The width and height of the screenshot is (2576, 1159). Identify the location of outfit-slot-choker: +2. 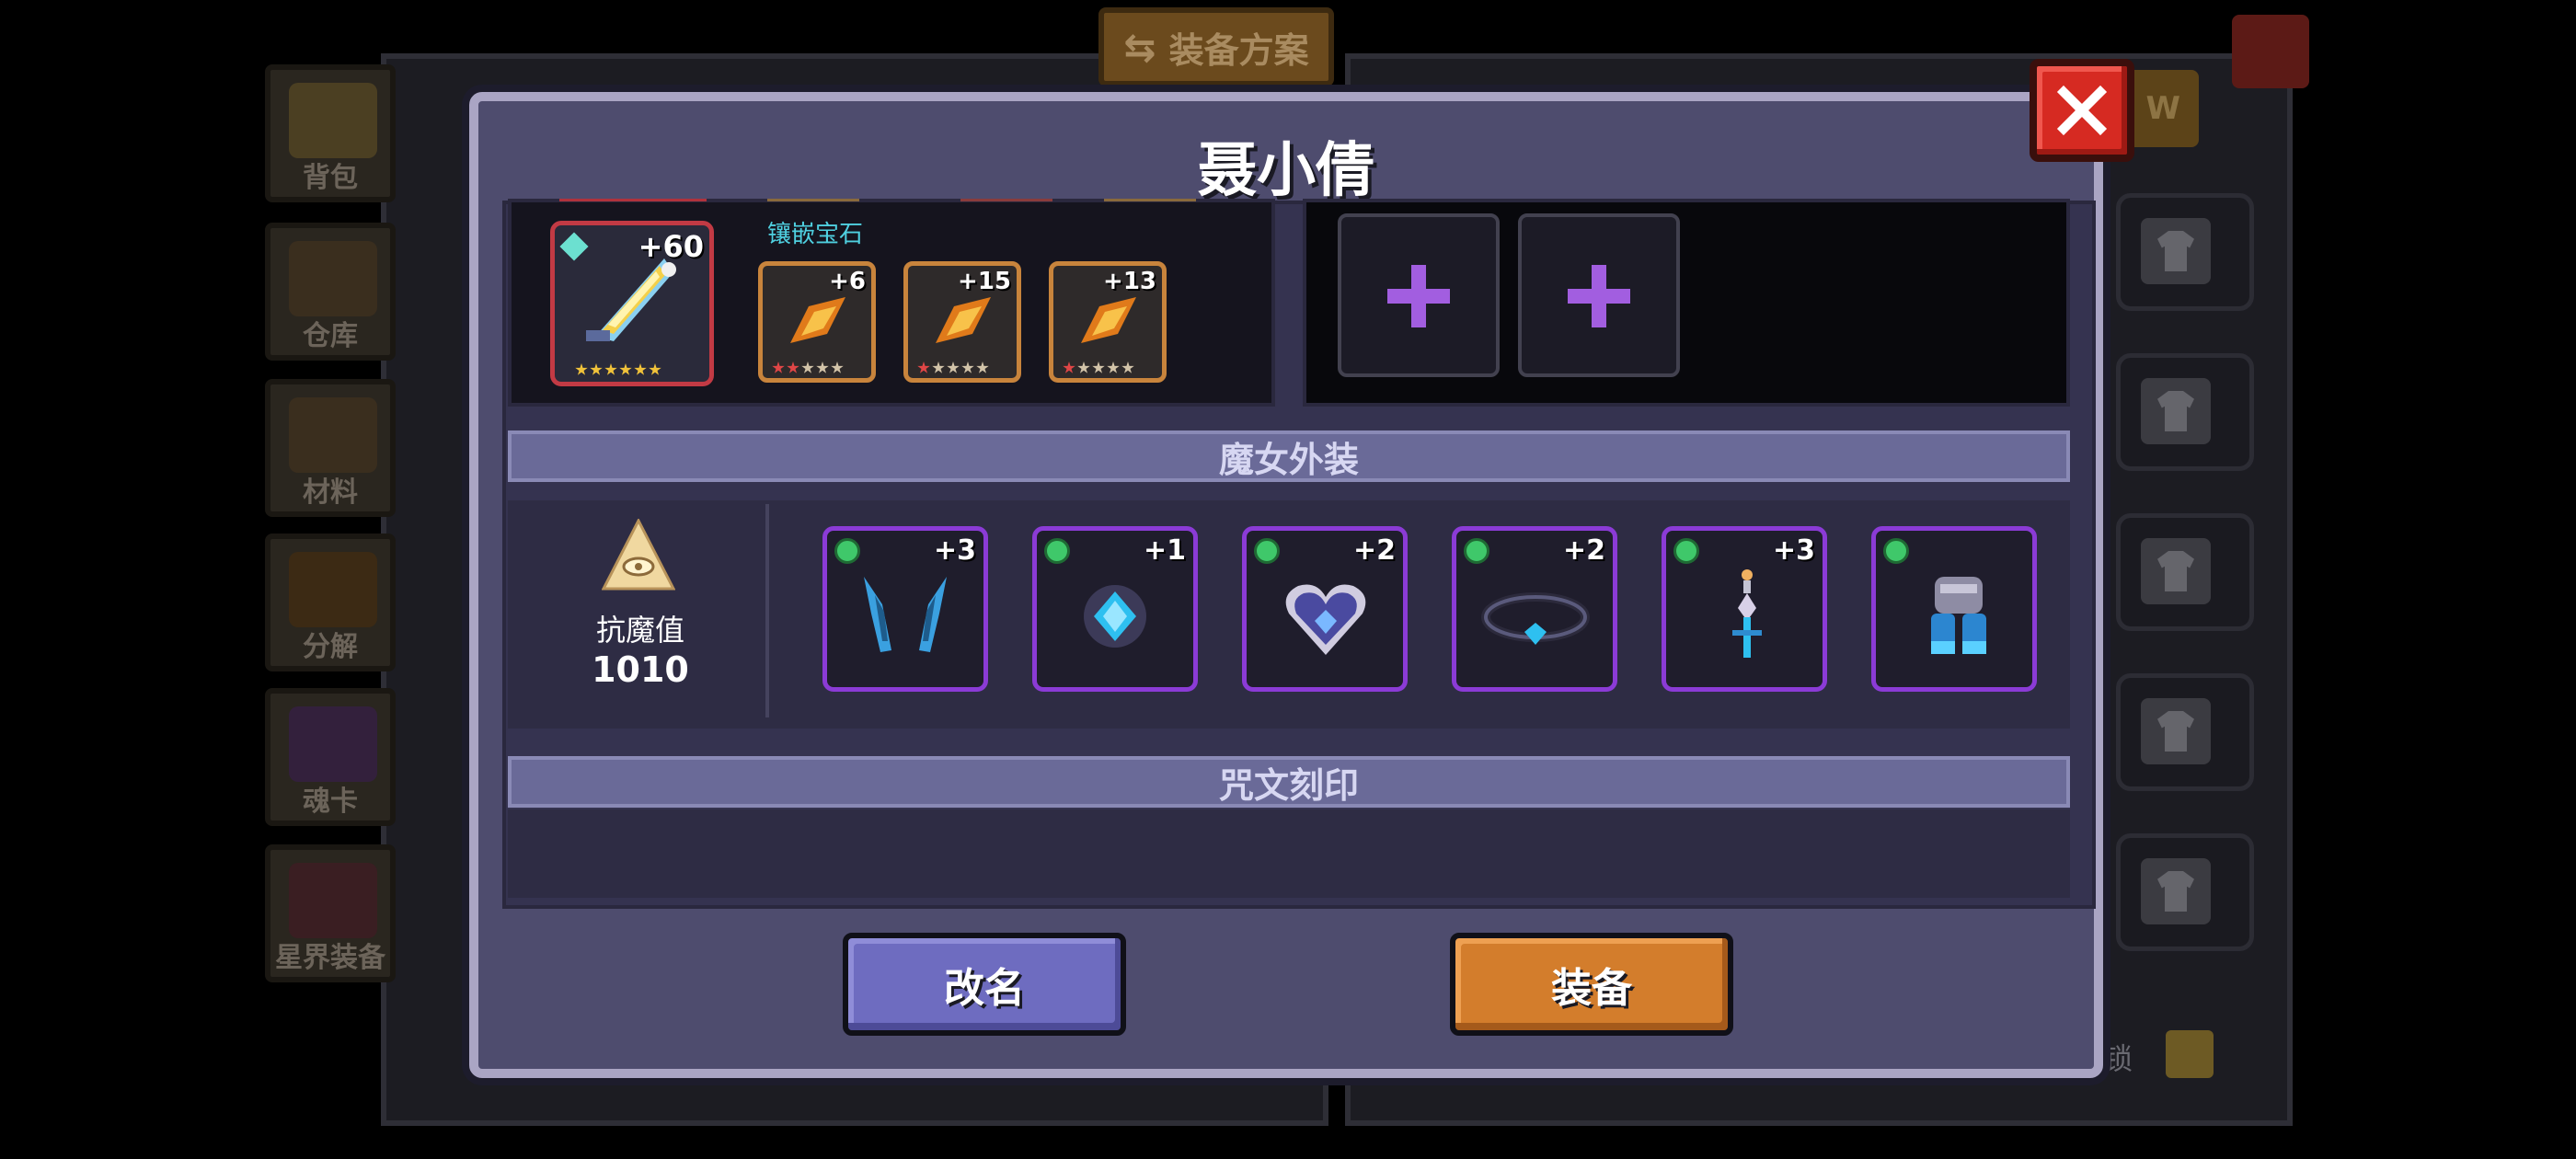
(1534, 609).